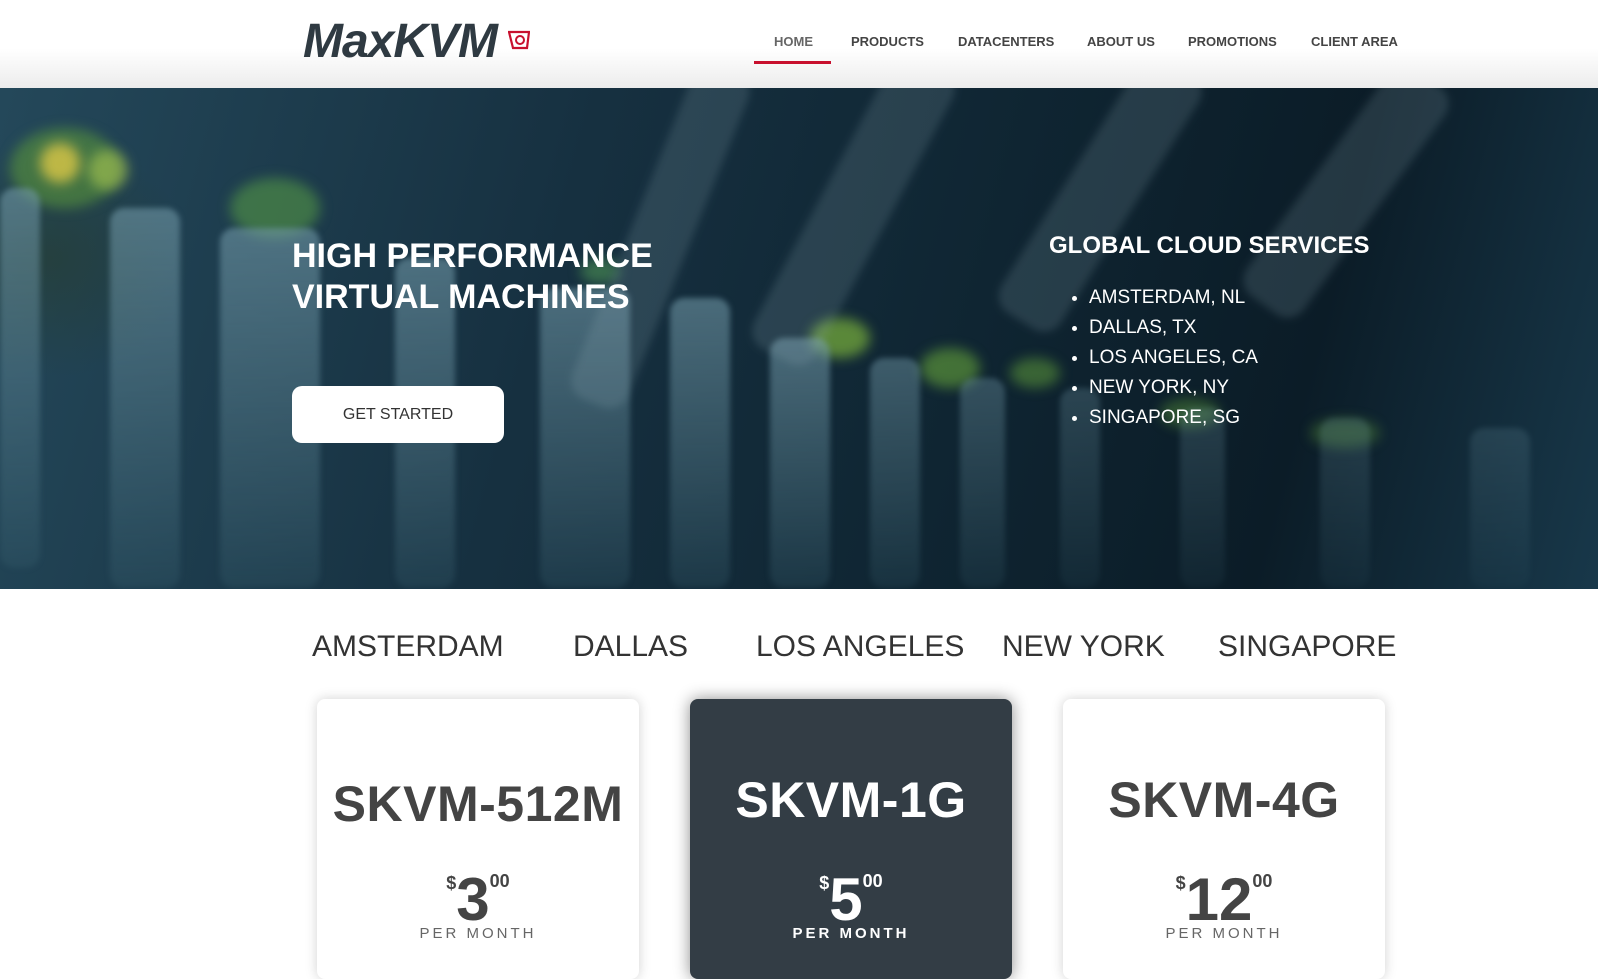 The image size is (1598, 979). I want to click on nav-datacenters: DATACENTERS, so click(1006, 41).